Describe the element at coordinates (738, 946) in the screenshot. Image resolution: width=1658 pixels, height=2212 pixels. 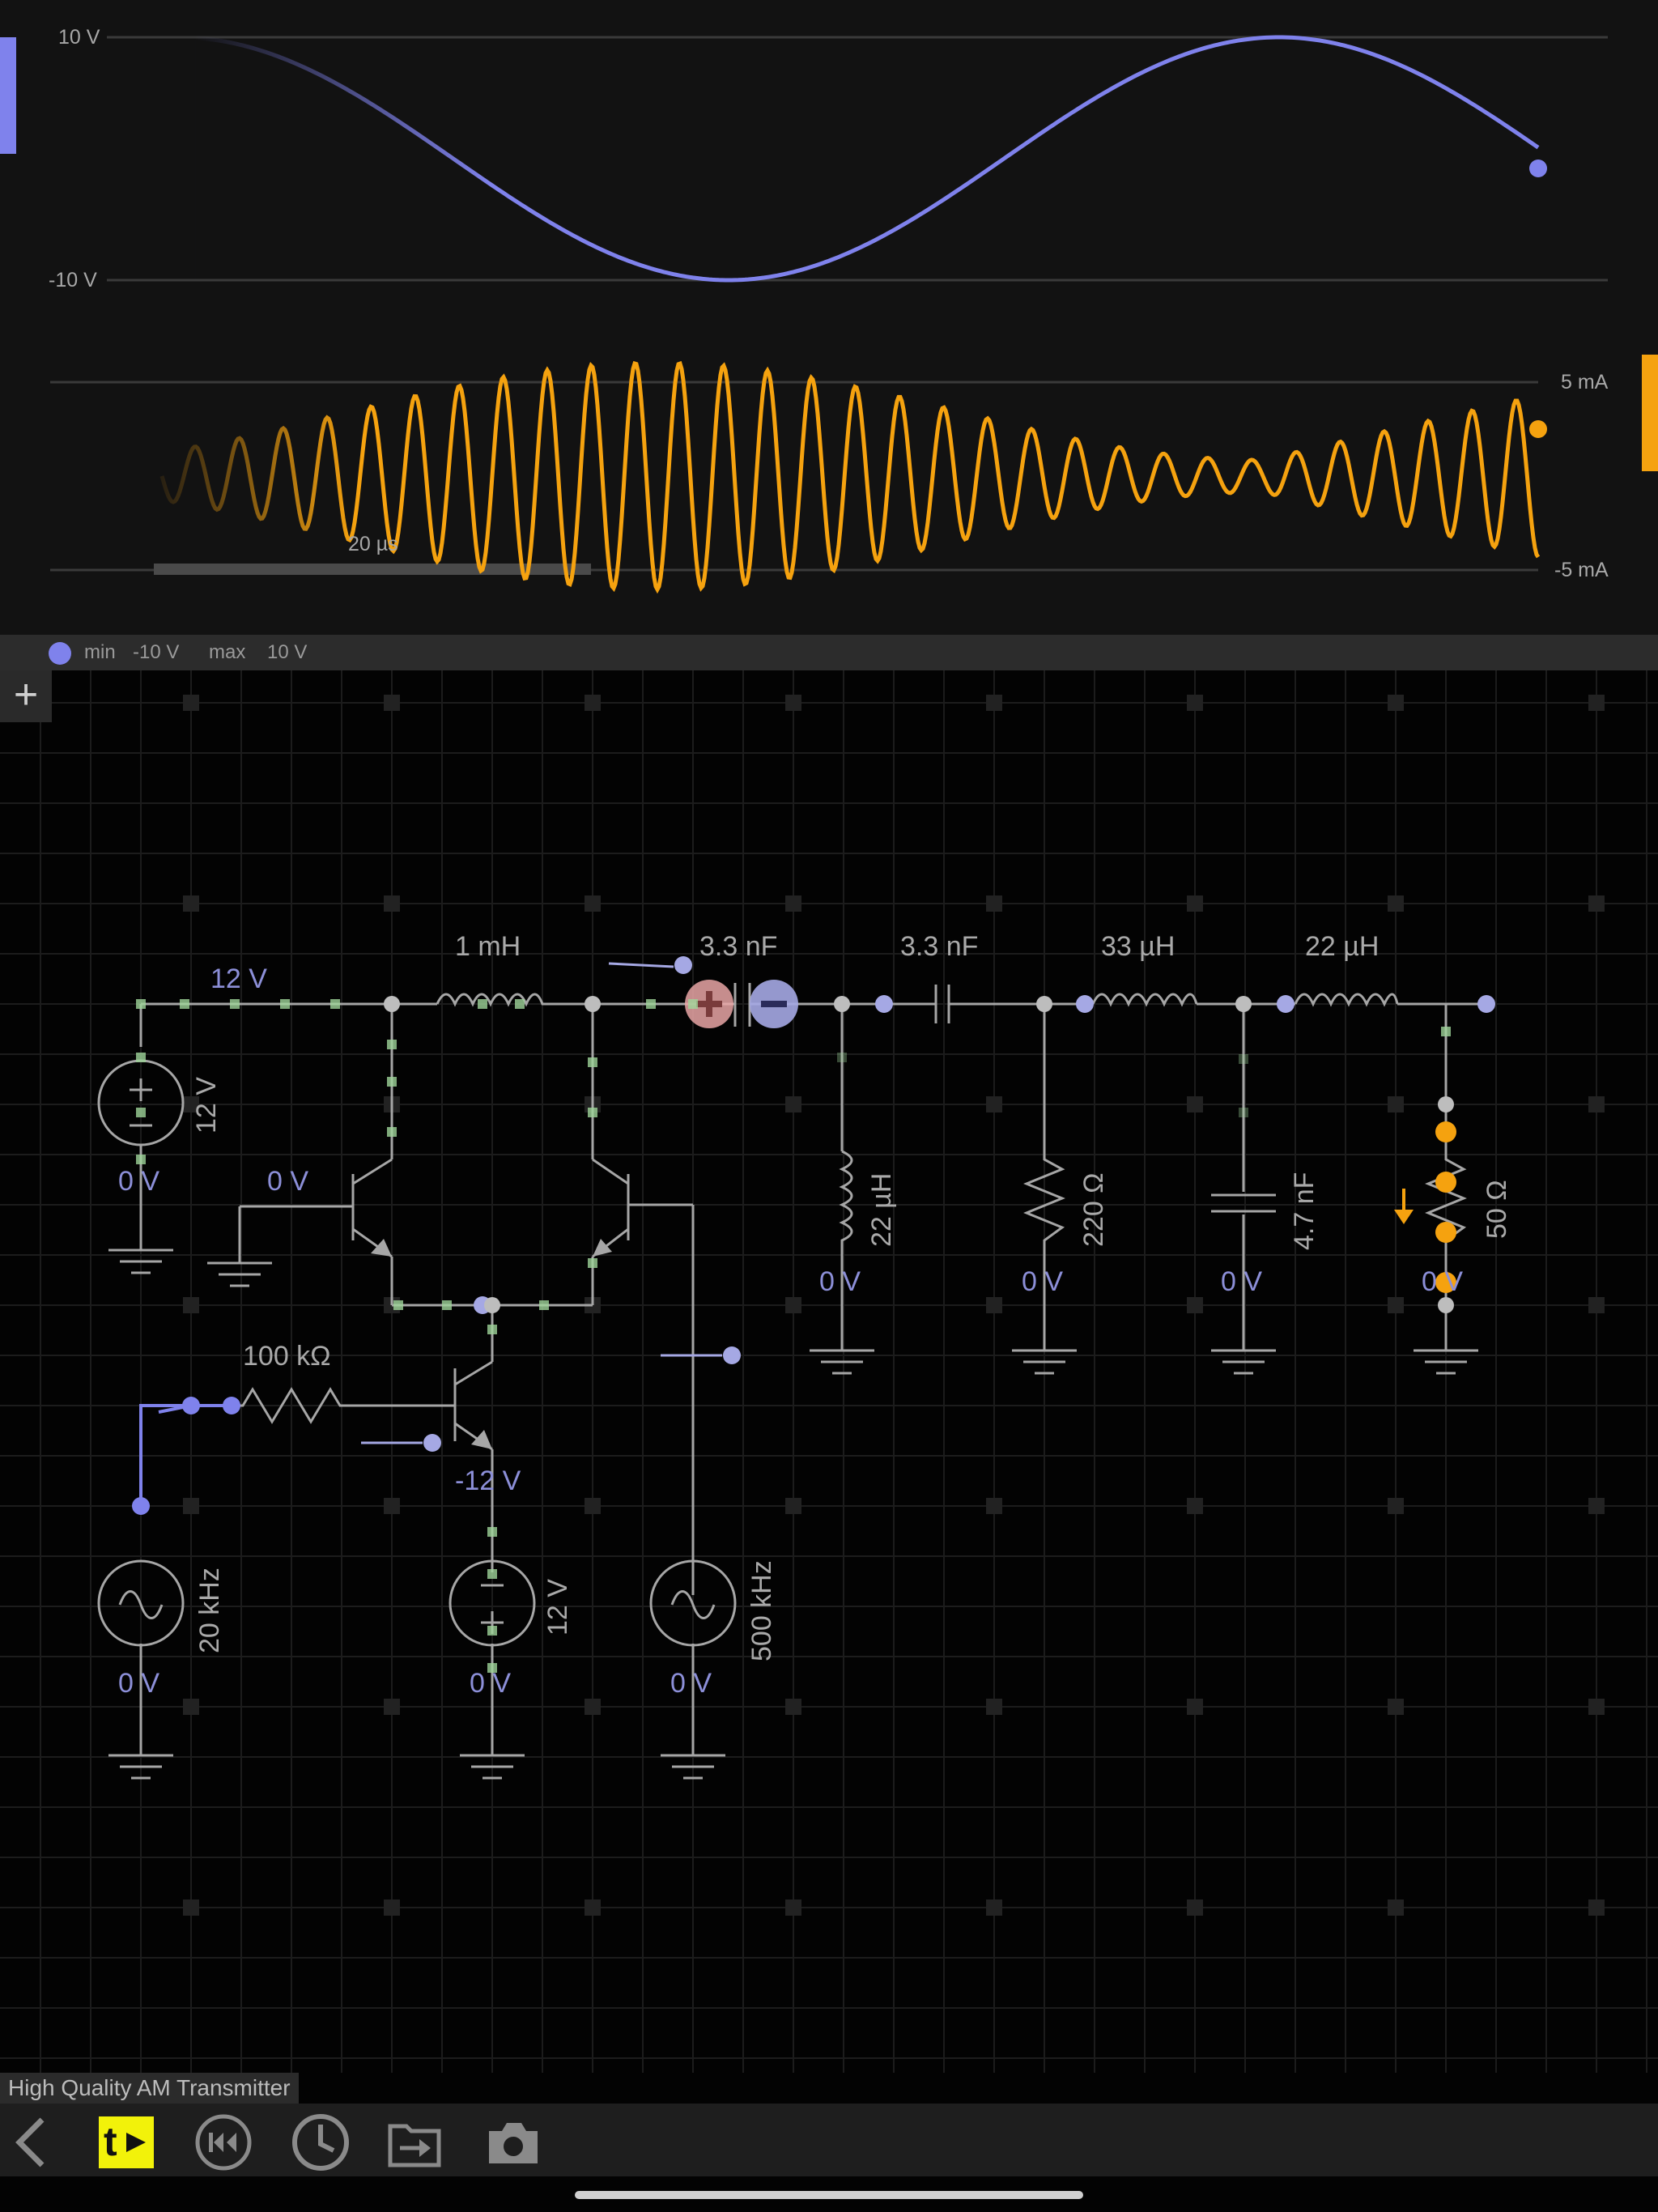
I see `label-cap-electrolytic: 3.3 nF` at that location.